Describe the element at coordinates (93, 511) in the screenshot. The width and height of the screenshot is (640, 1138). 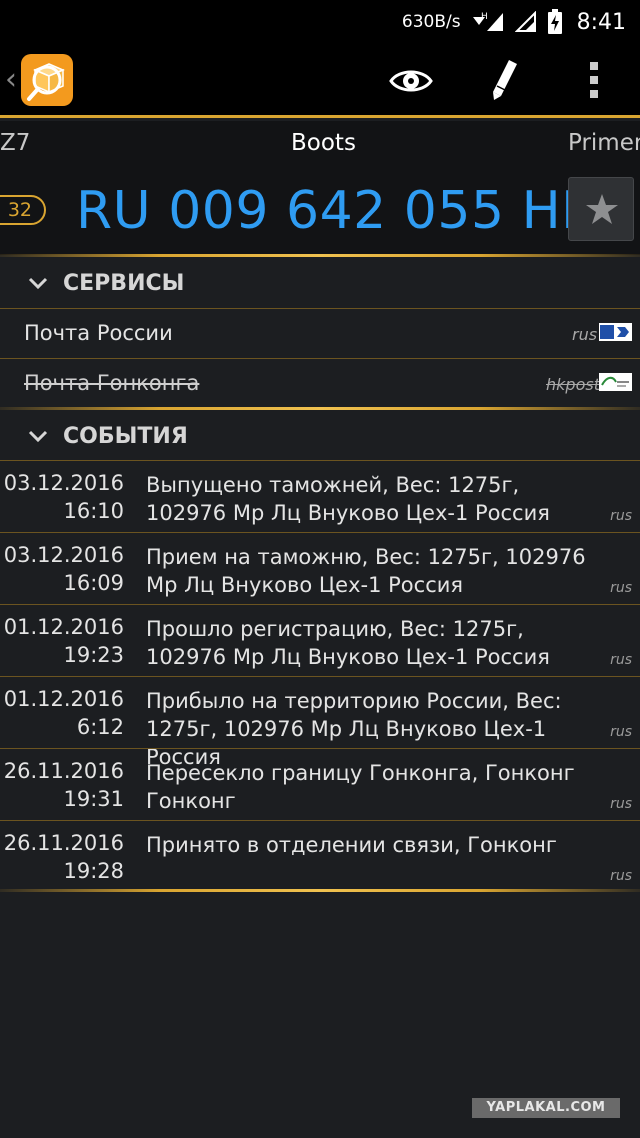
I see `event-time: 16:10` at that location.